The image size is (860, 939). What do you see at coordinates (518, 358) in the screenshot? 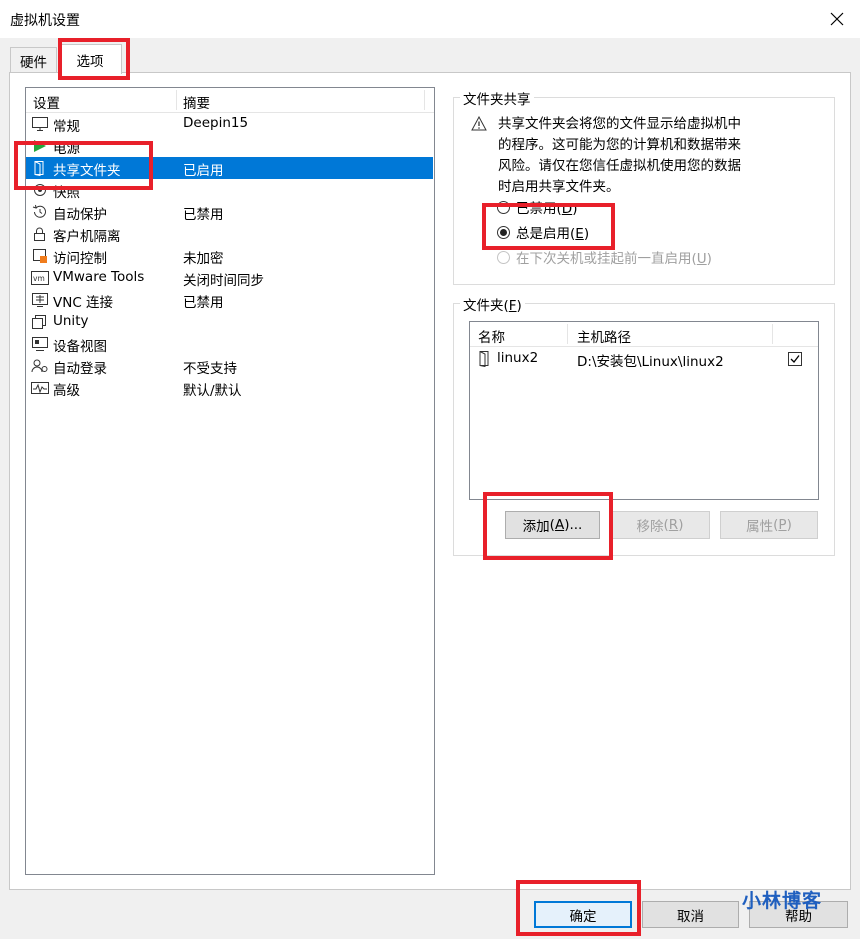
I see `folder-name: linux2` at bounding box center [518, 358].